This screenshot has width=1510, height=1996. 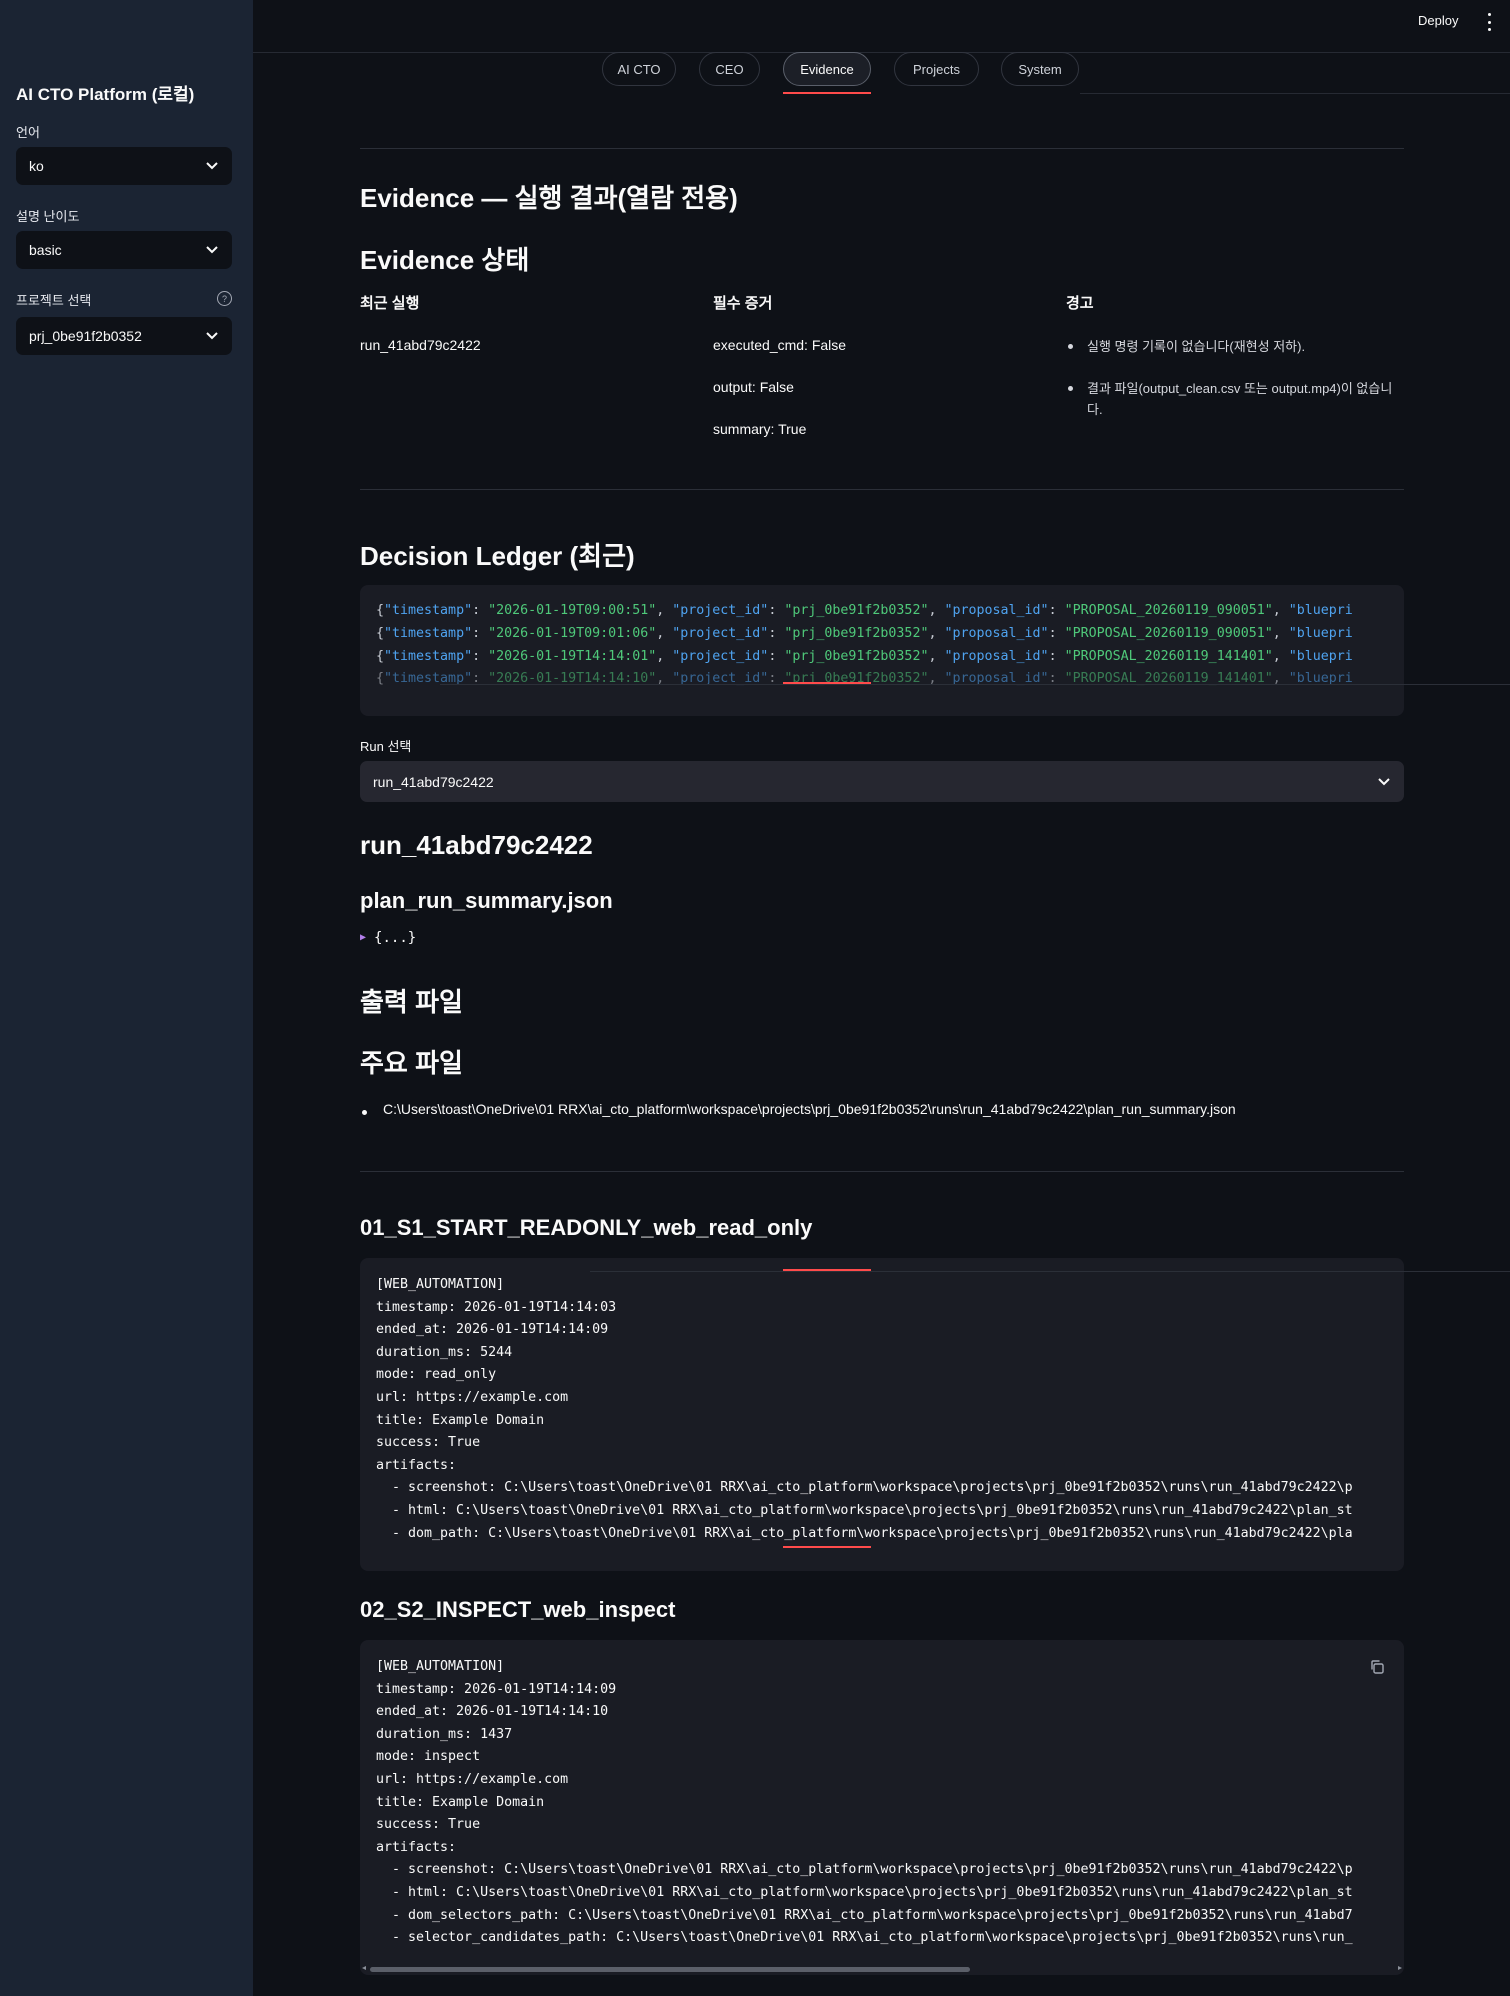 What do you see at coordinates (518, 1609) in the screenshot?
I see `step-title: 02_S2_INSPECT_web_inspect` at bounding box center [518, 1609].